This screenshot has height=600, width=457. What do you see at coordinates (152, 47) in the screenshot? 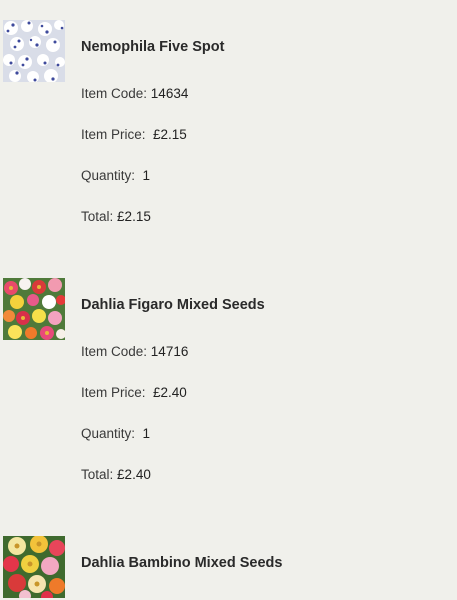
I see `product-name: Nemophila Five Spot` at bounding box center [152, 47].